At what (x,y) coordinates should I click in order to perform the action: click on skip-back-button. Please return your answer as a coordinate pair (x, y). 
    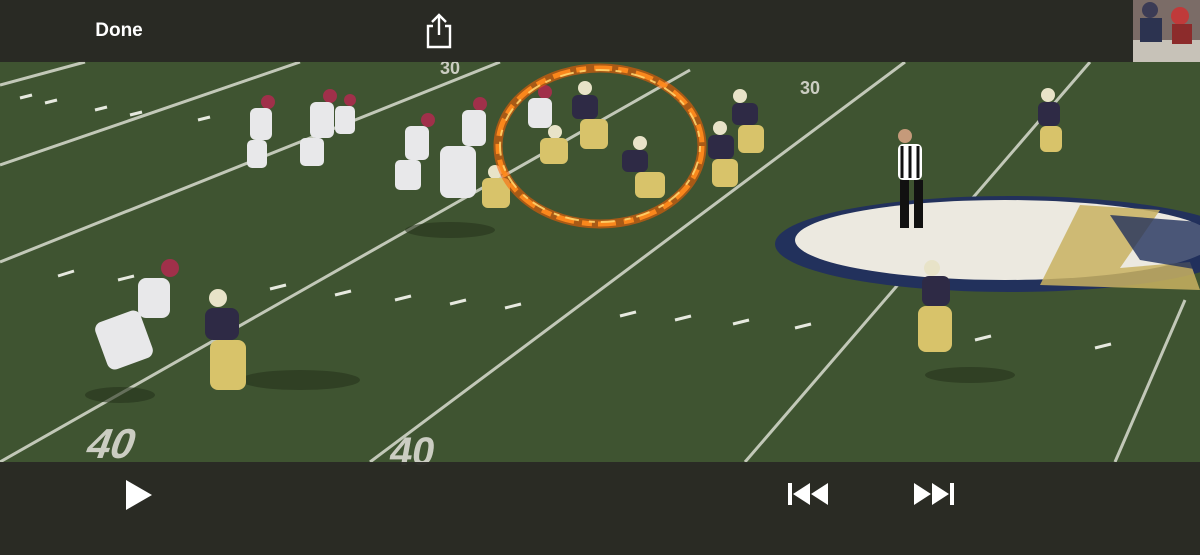
    Looking at the image, I should click on (809, 494).